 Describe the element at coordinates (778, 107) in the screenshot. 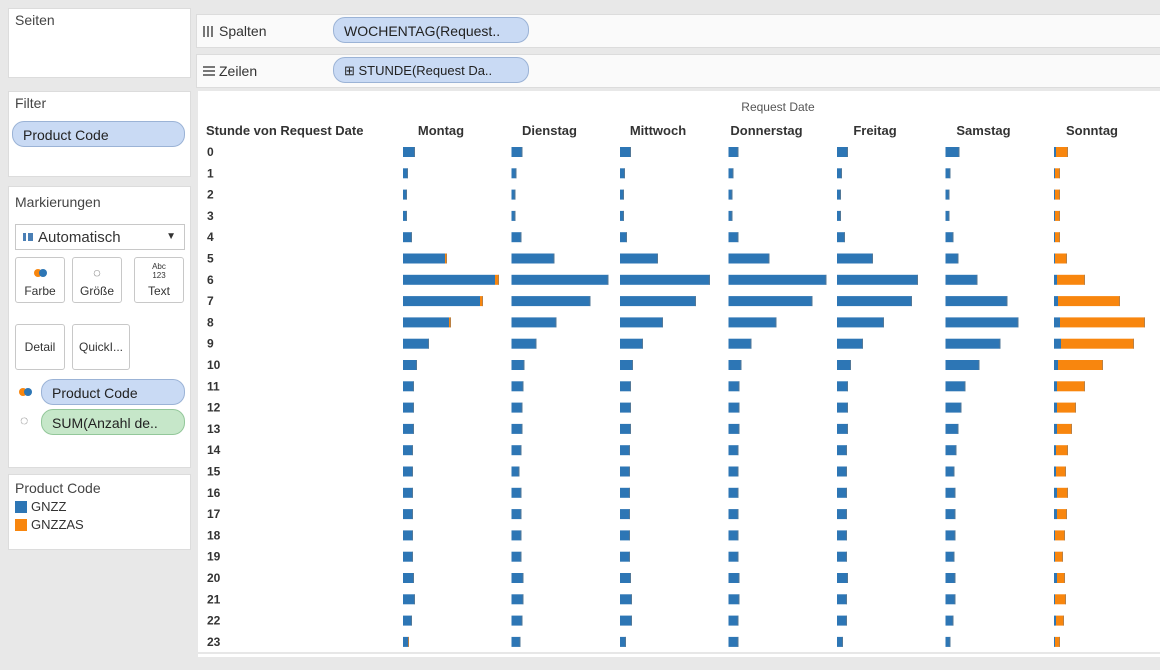

I see `chart-title: Request Date` at that location.